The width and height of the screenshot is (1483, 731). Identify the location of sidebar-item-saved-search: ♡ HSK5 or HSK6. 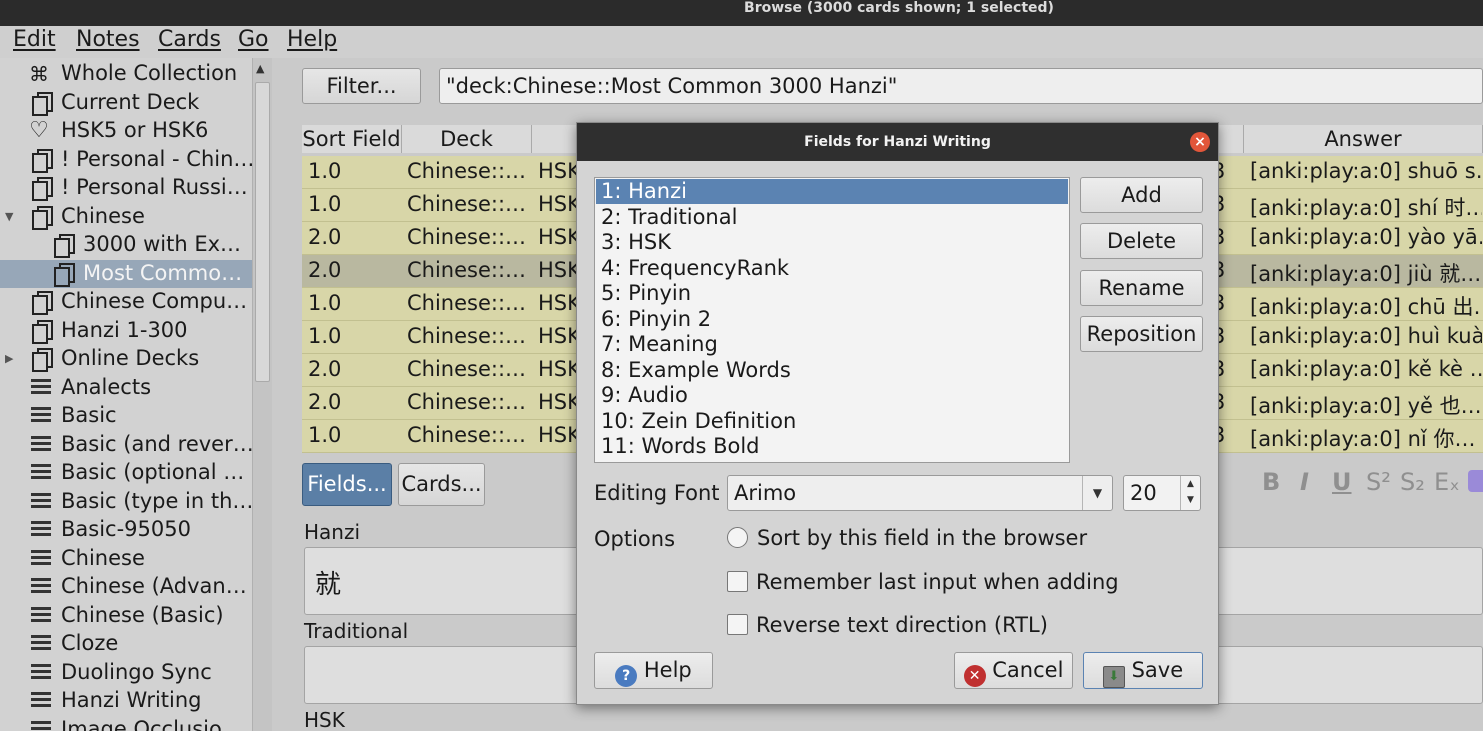
(126, 131).